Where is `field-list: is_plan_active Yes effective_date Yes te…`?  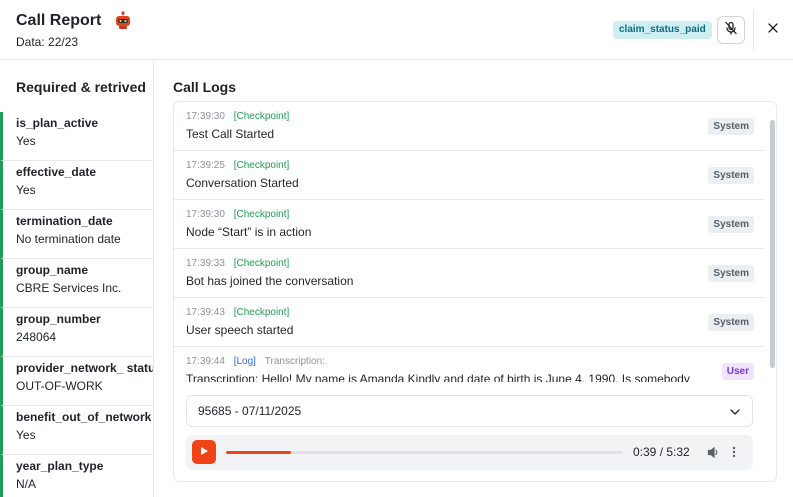 field-list: is_plan_active Yes effective_date Yes te… is located at coordinates (76, 304).